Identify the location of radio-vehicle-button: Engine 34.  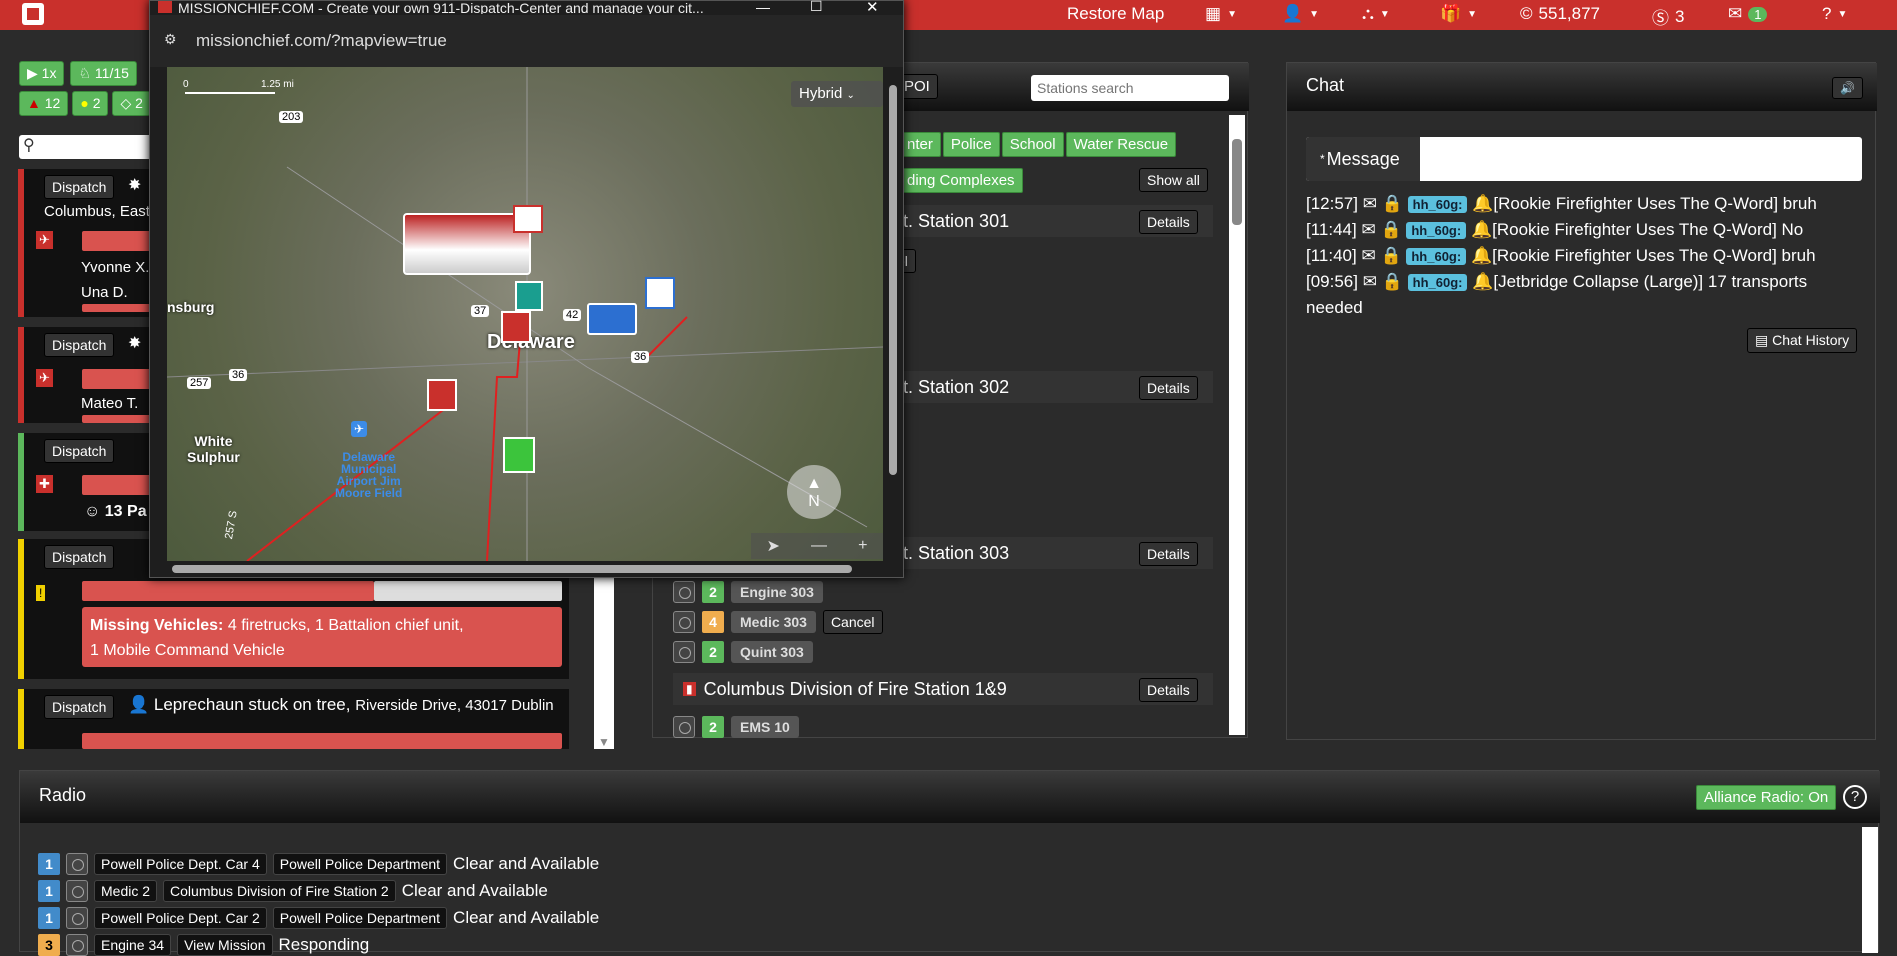
(133, 945).